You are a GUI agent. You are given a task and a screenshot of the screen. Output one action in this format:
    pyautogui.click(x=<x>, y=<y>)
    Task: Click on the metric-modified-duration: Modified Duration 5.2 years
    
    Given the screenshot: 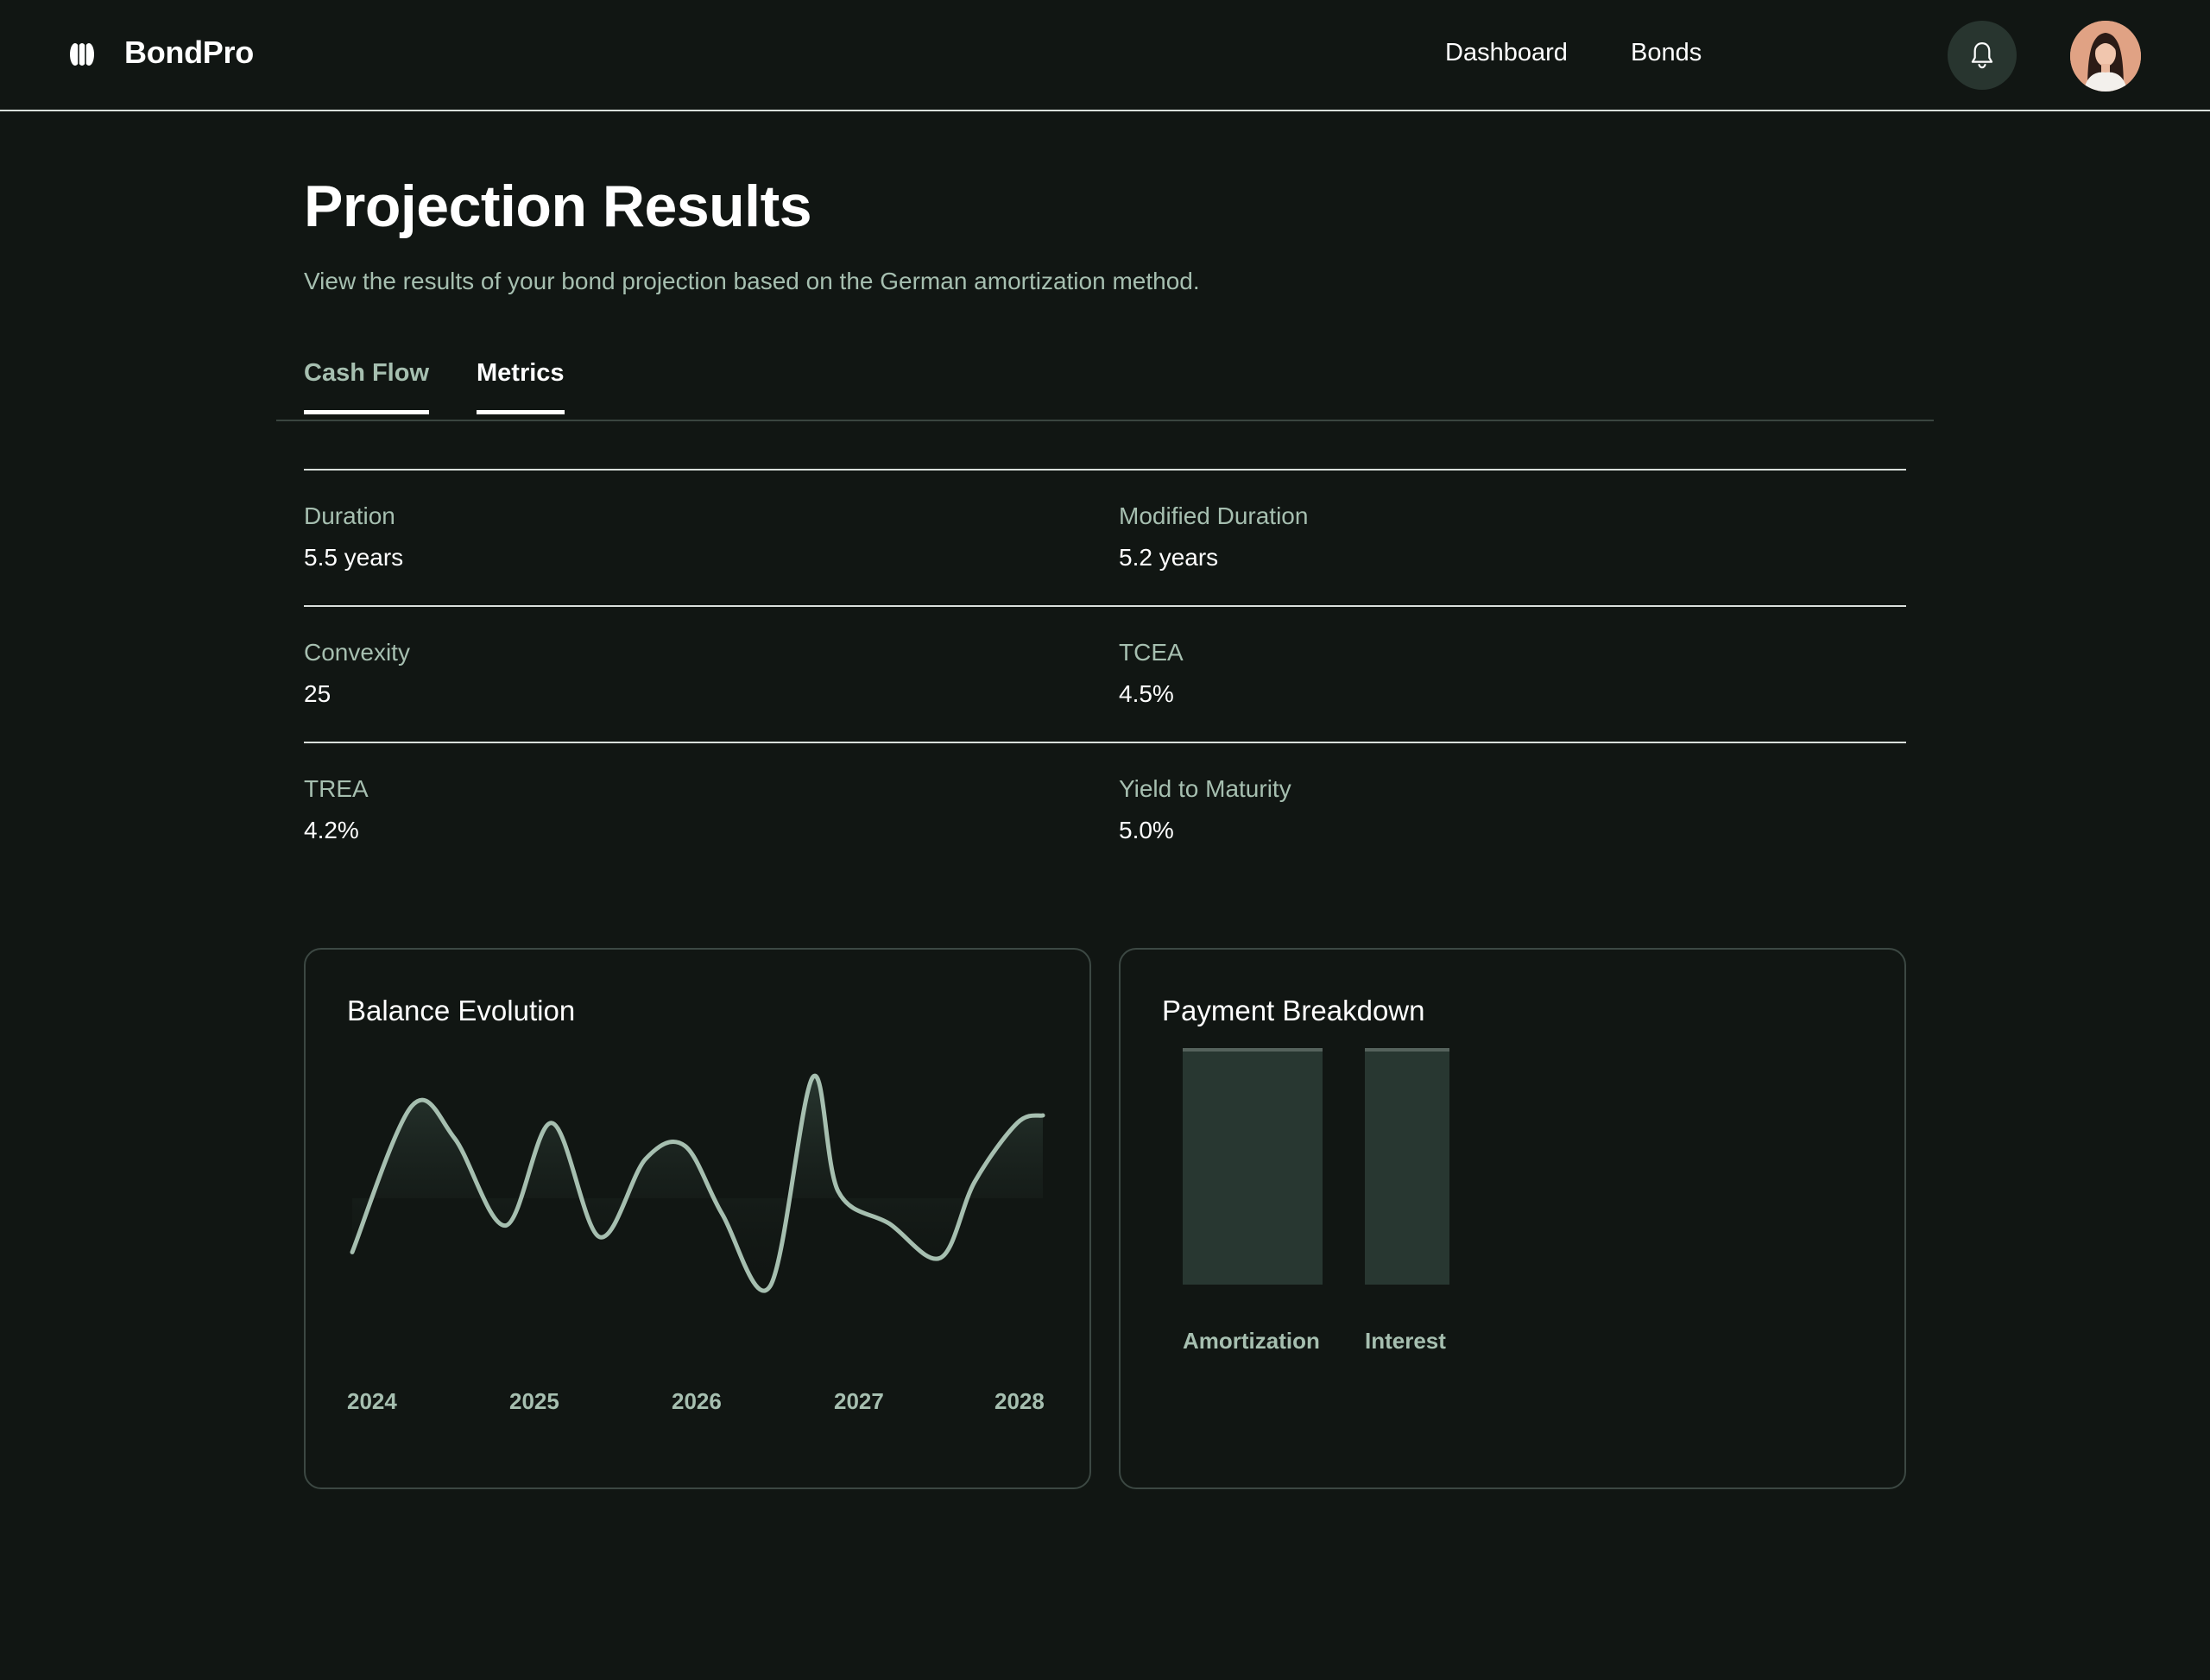 What is the action you would take?
    pyautogui.click(x=1214, y=537)
    